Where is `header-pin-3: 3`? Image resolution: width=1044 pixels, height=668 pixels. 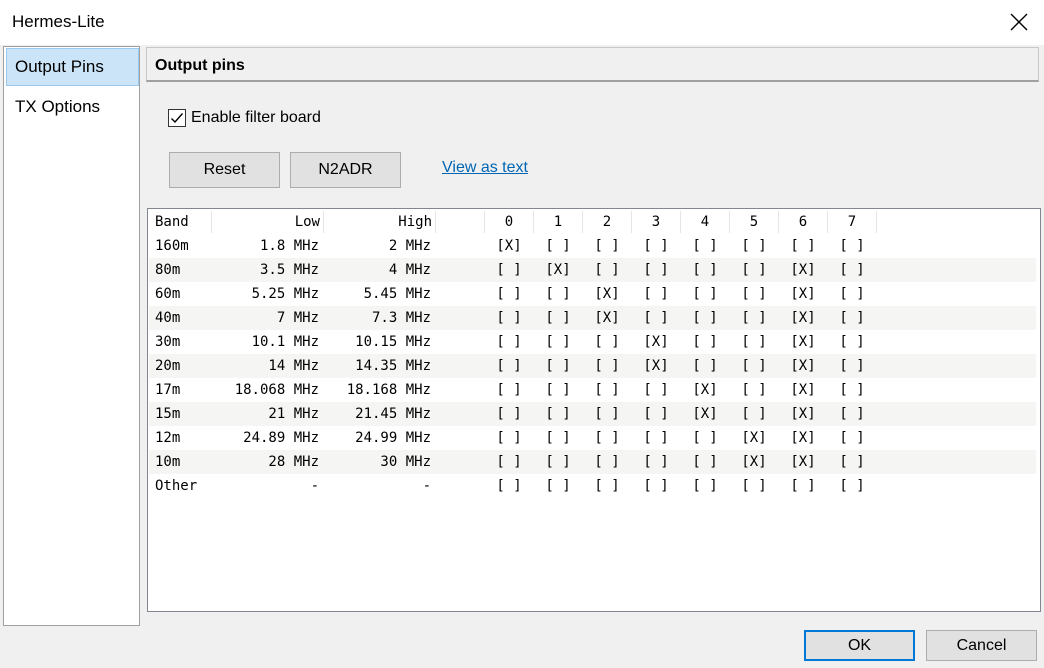 header-pin-3: 3 is located at coordinates (656, 222).